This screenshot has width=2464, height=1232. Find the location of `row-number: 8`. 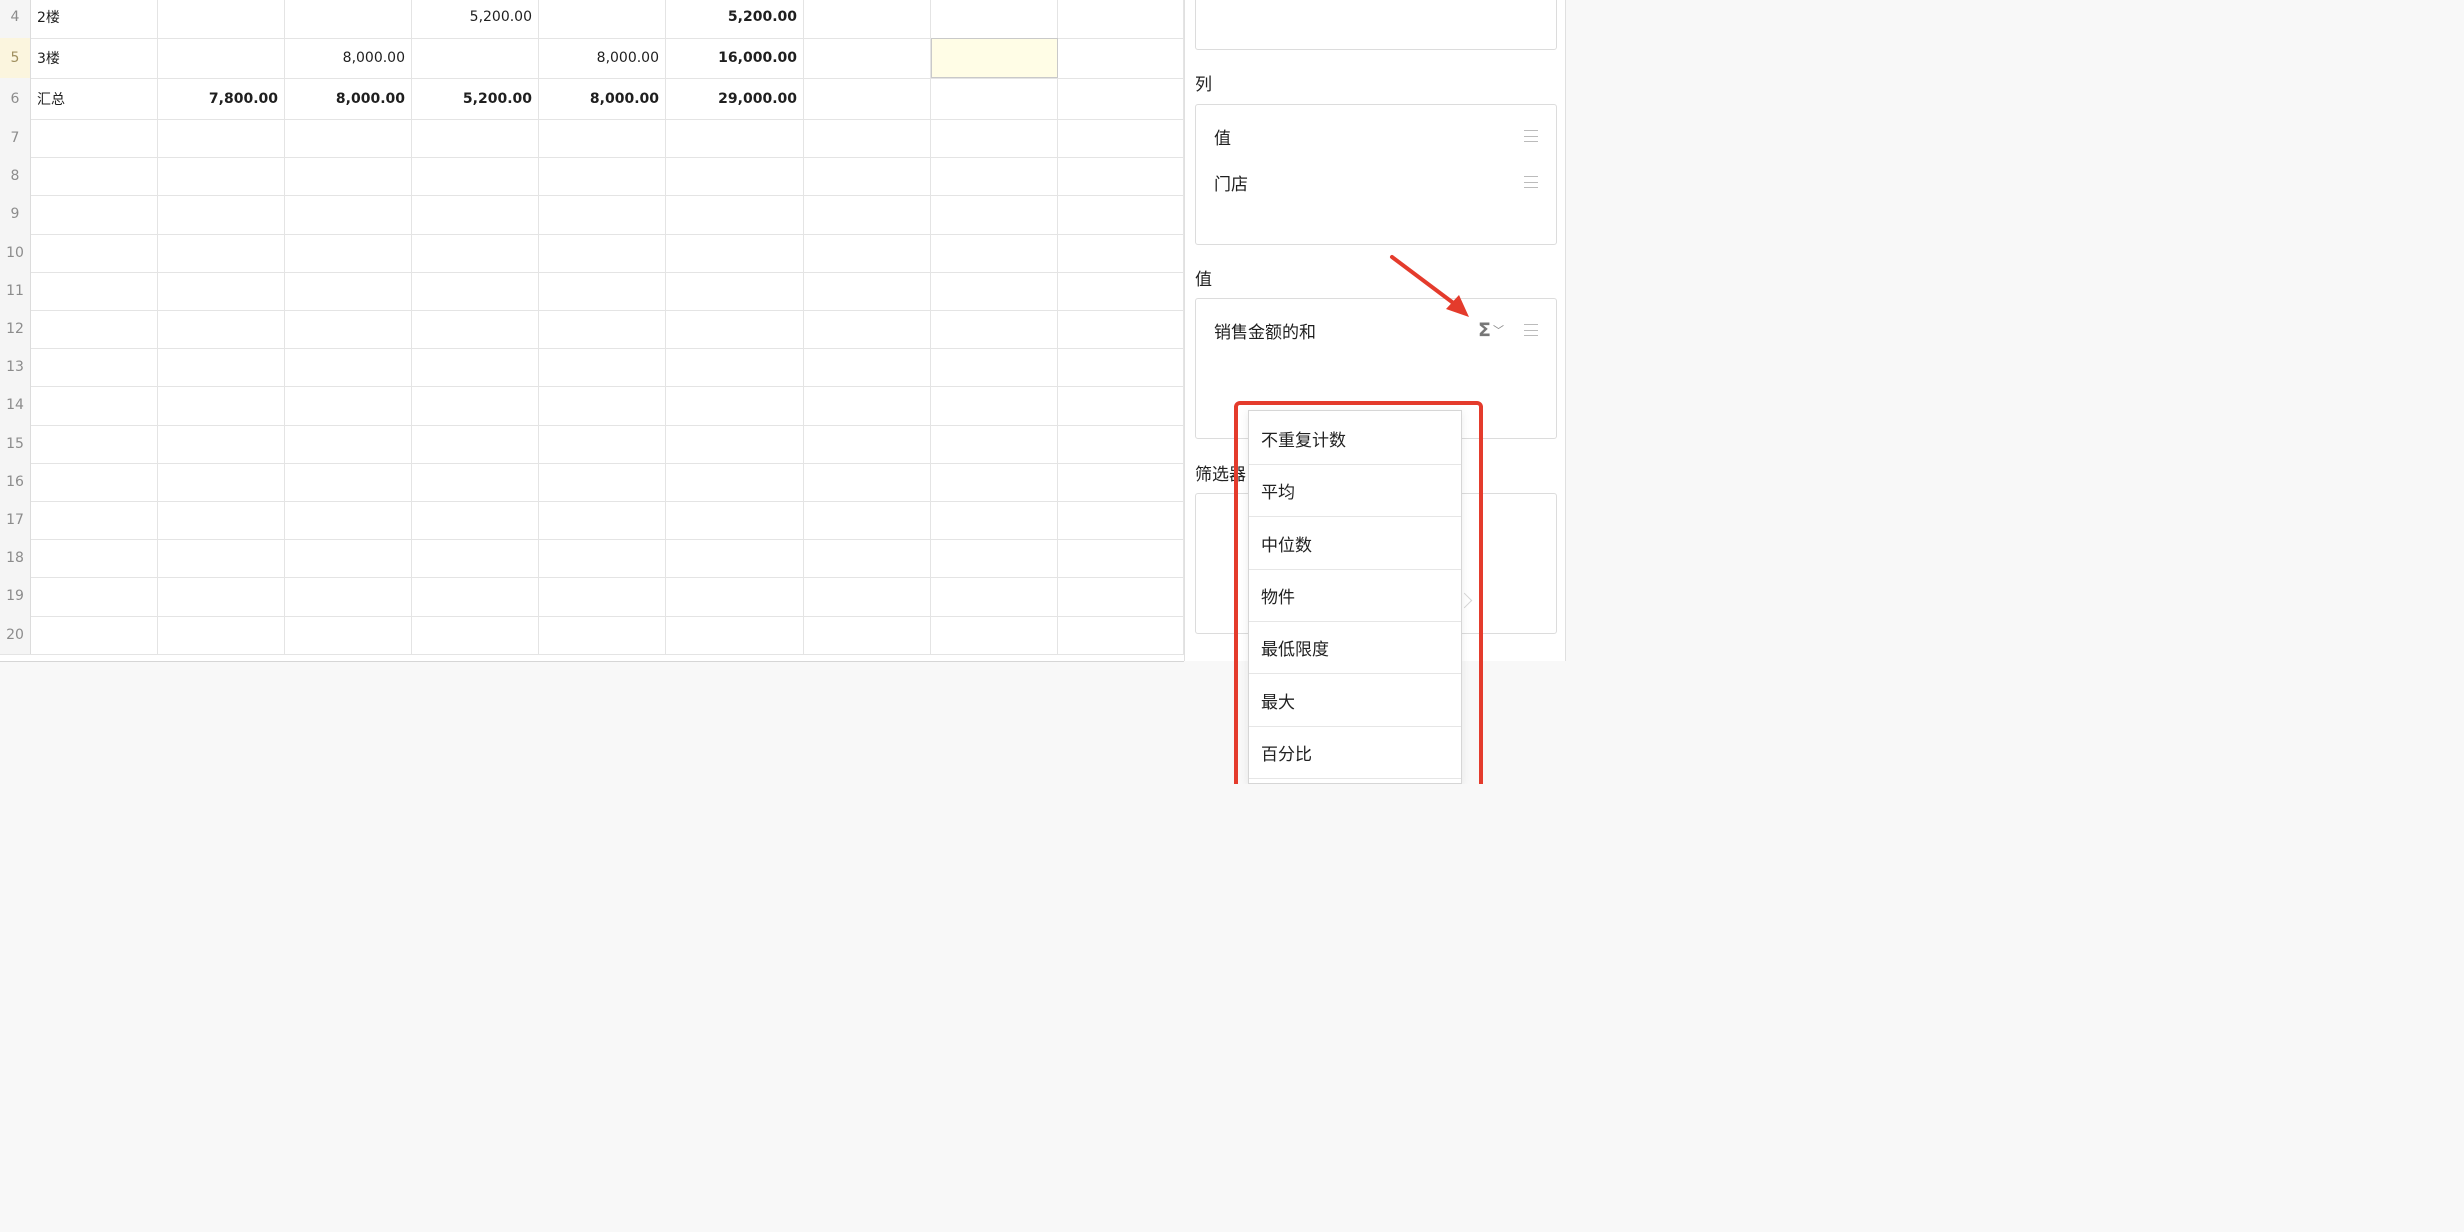

row-number: 8 is located at coordinates (15, 176).